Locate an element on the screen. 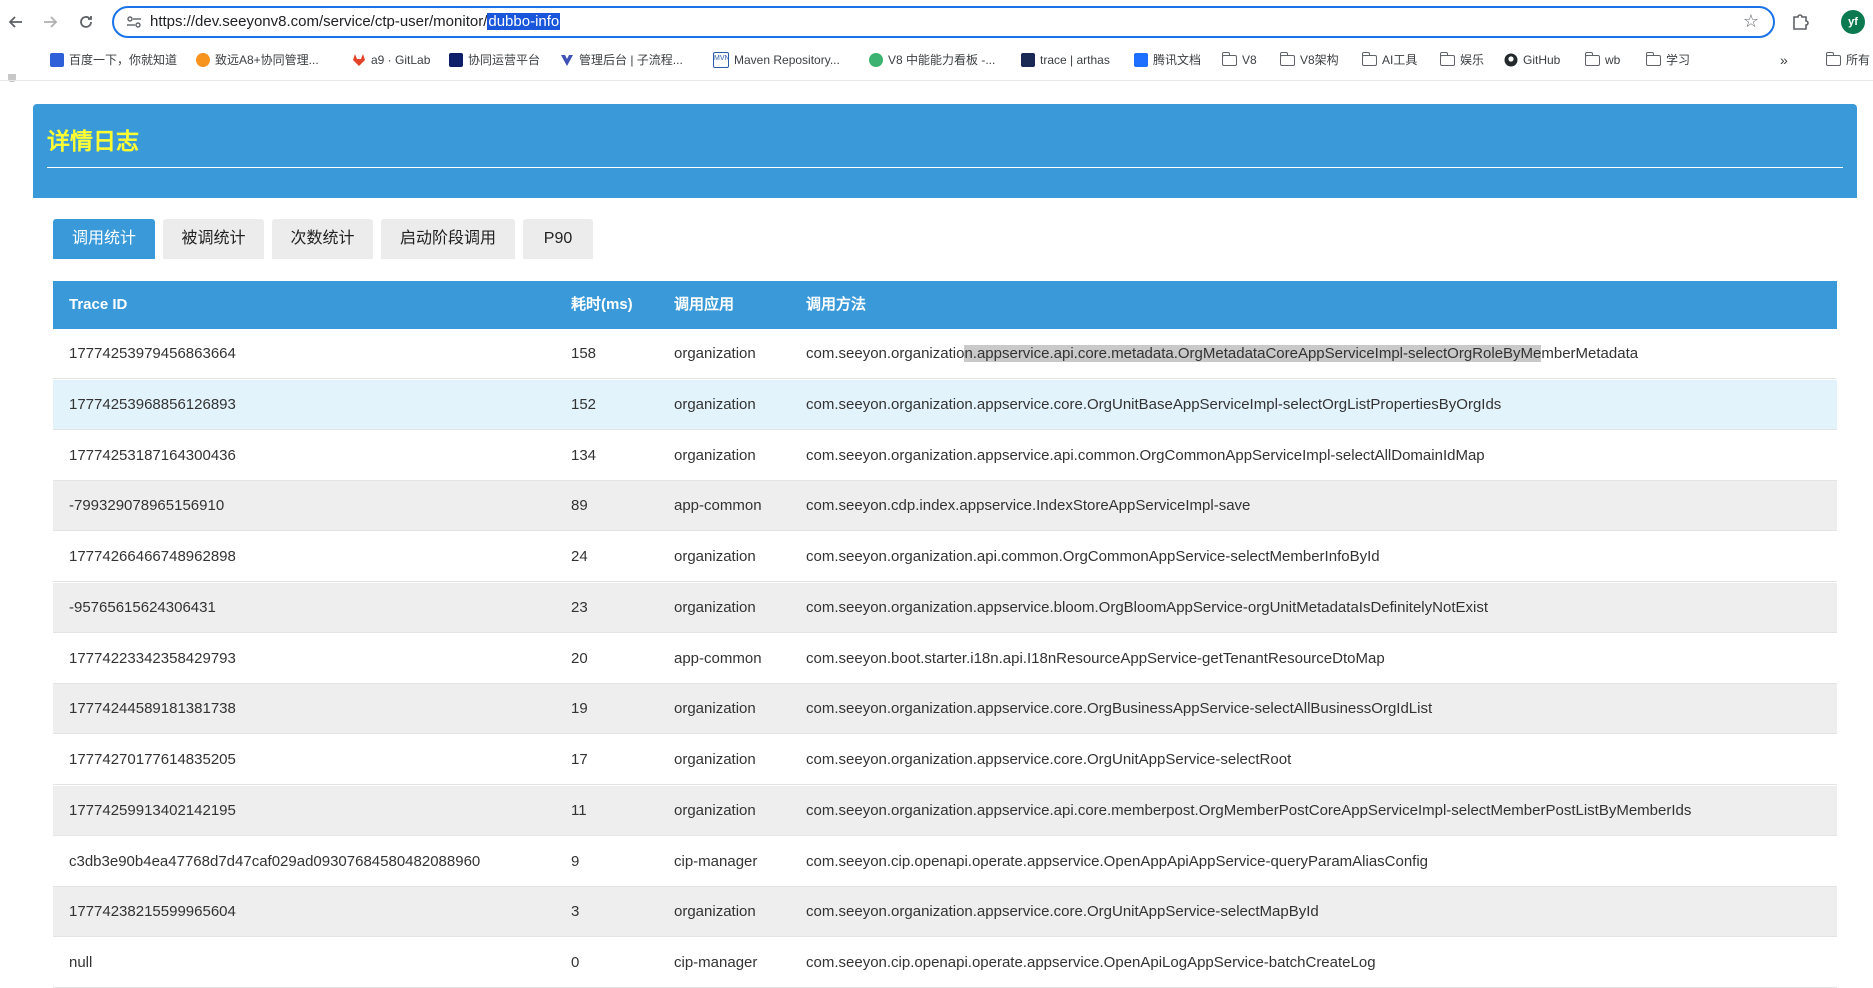 Image resolution: width=1873 pixels, height=988 pixels. bookmark-gitlab: a9 · GitLab is located at coordinates (391, 60).